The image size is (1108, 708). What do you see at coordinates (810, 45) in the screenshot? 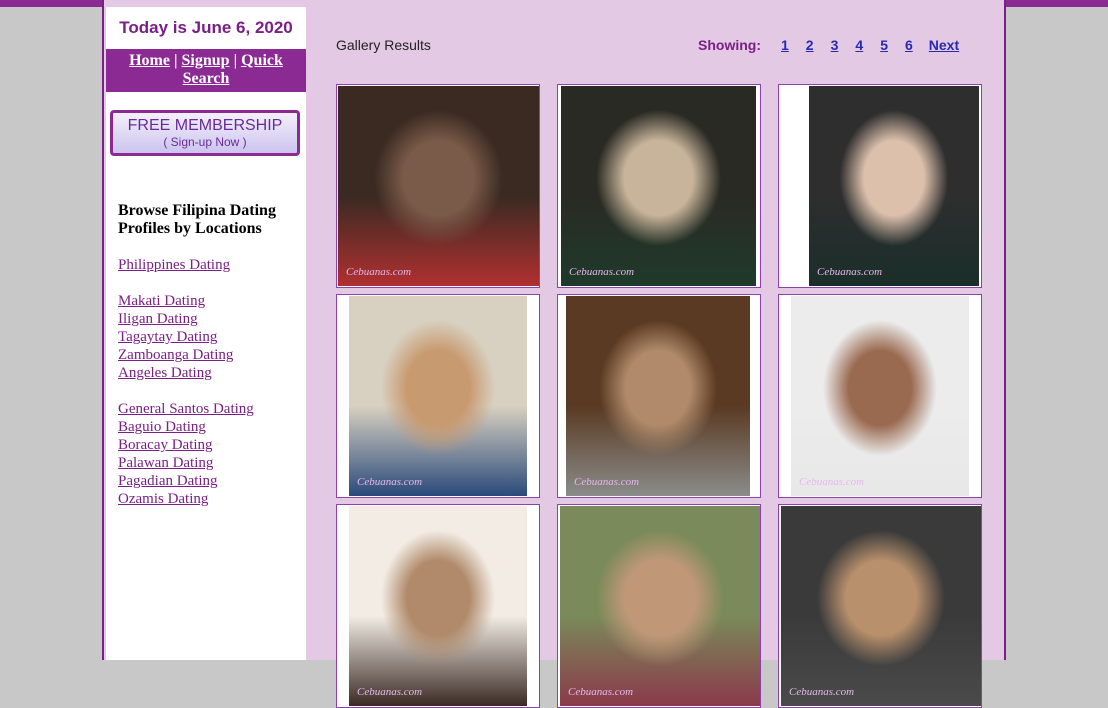
I see `page-link: 2` at bounding box center [810, 45].